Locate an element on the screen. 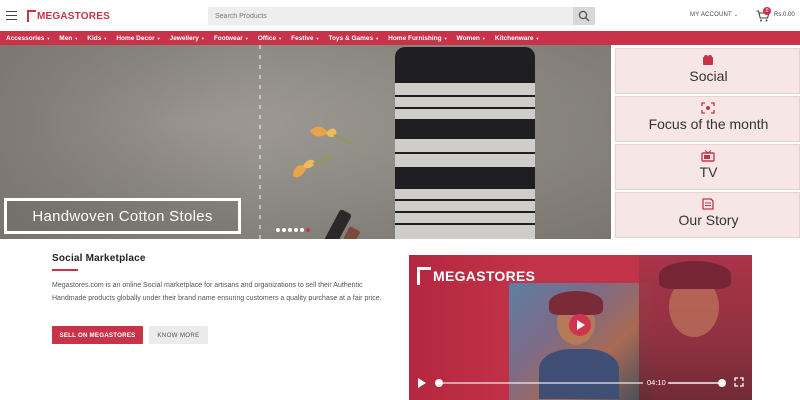  nav-item-label: Footwear is located at coordinates (228, 38).